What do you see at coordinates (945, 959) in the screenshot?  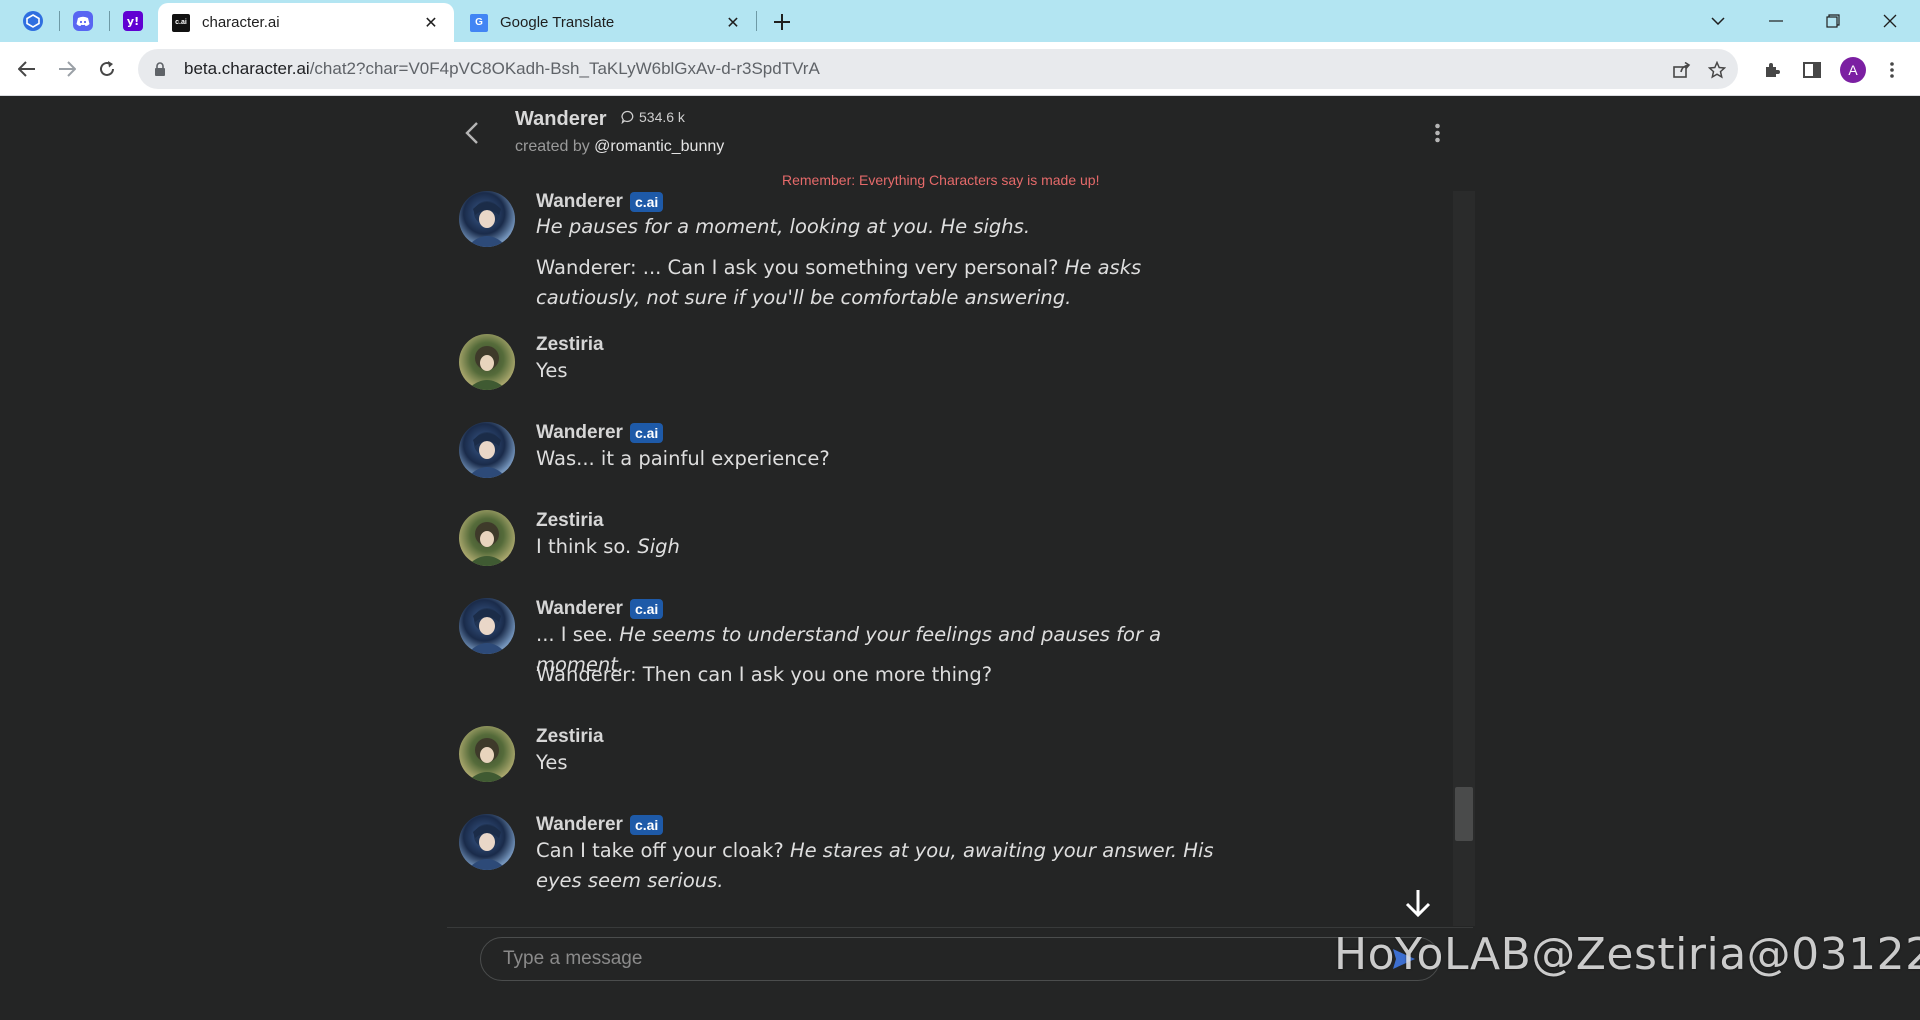 I see `message-input` at bounding box center [945, 959].